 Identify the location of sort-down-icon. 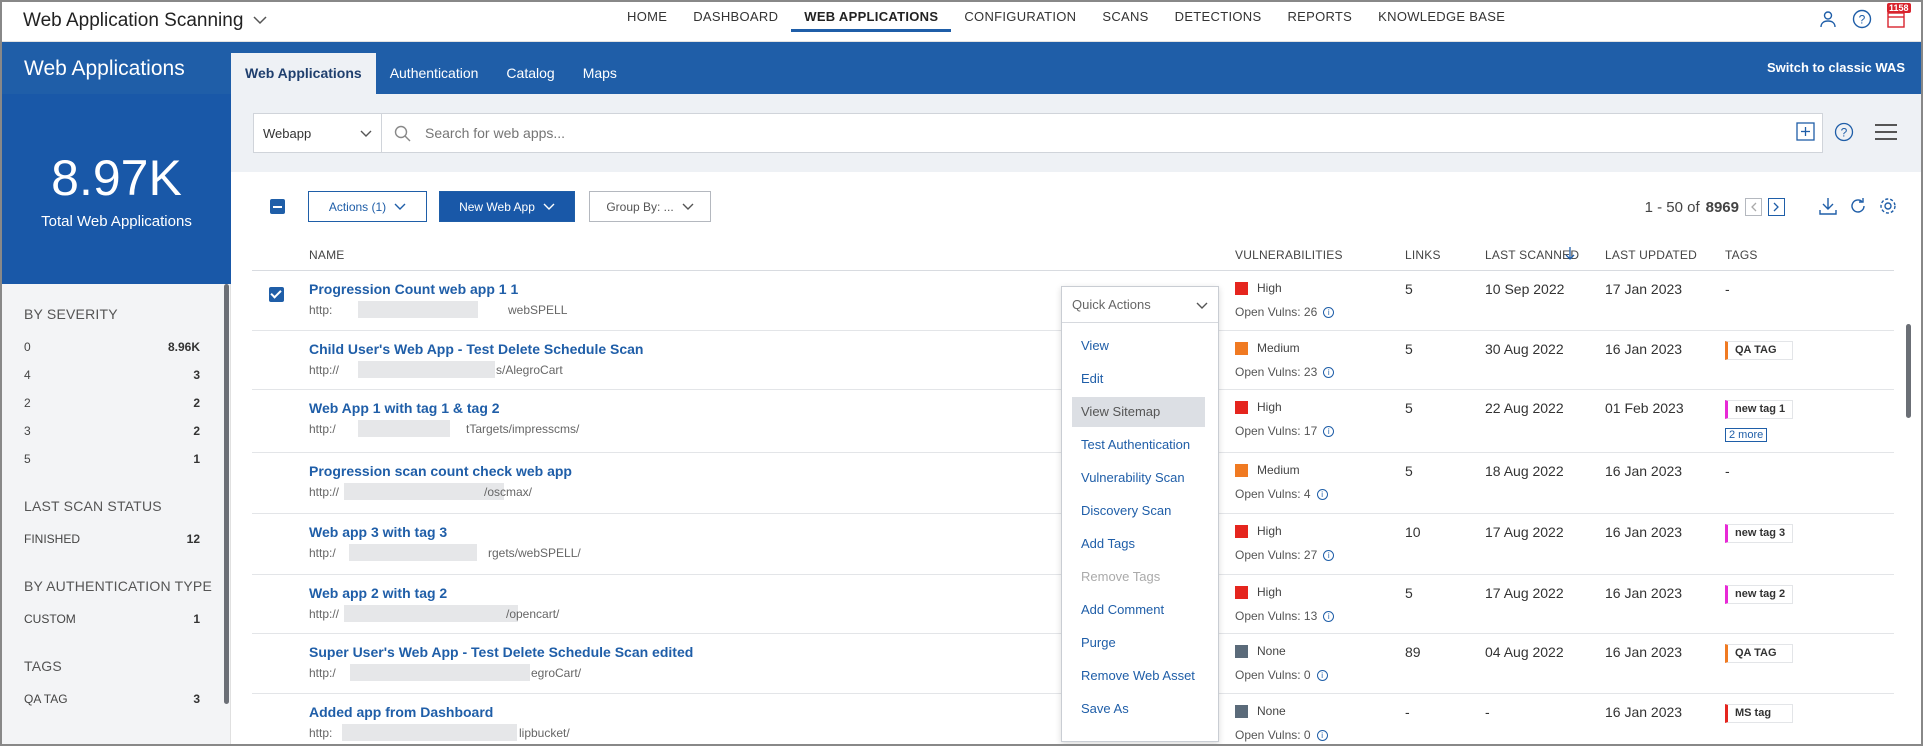
(1570, 255).